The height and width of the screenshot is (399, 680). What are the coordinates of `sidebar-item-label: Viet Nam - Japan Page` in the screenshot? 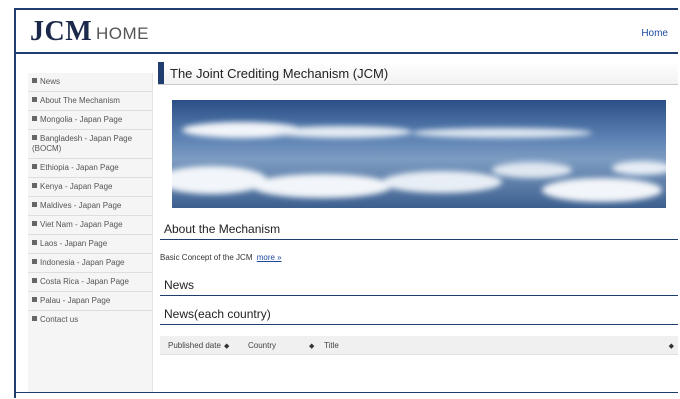 It's located at (81, 224).